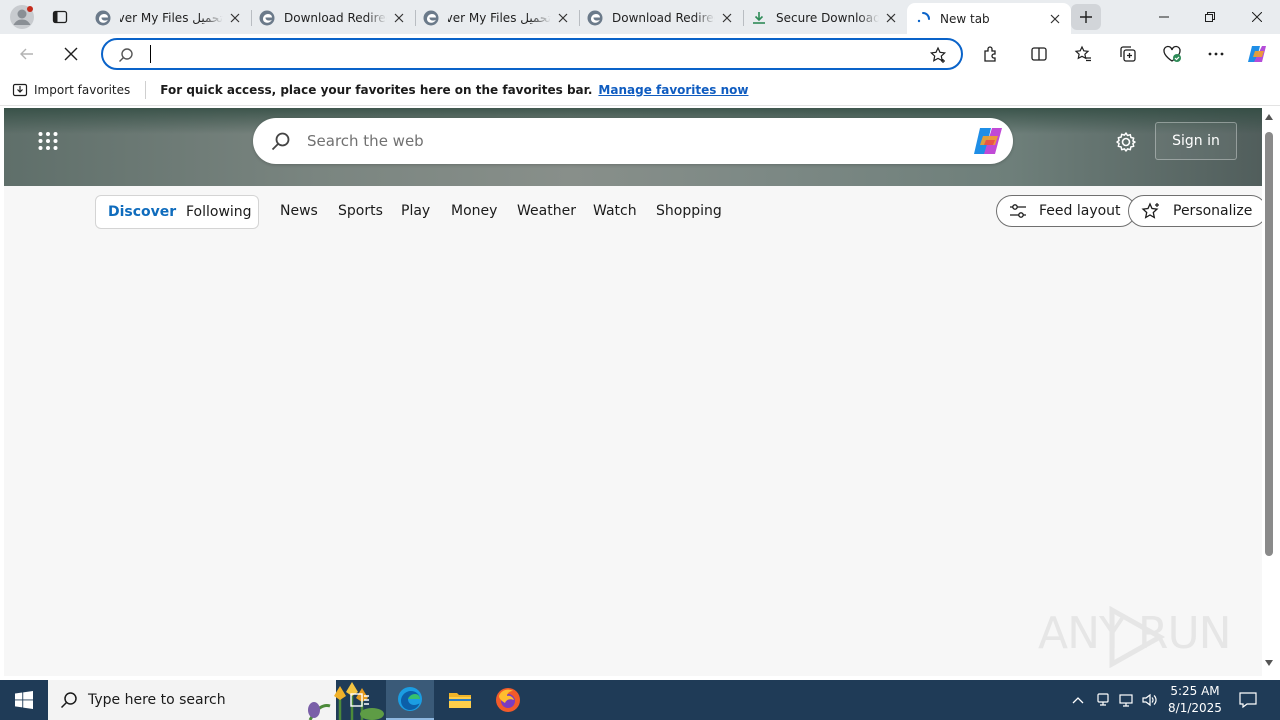 Image resolution: width=1280 pixels, height=720 pixels. Describe the element at coordinates (20, 89) in the screenshot. I see `import-icon` at that location.